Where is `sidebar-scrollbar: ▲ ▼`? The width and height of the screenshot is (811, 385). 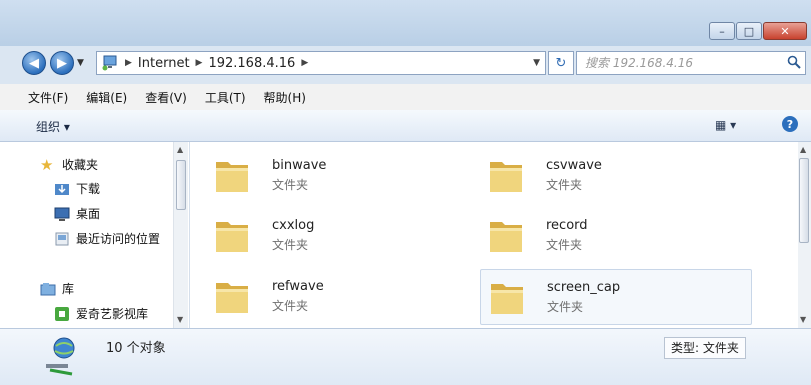 sidebar-scrollbar: ▲ ▼ is located at coordinates (180, 235).